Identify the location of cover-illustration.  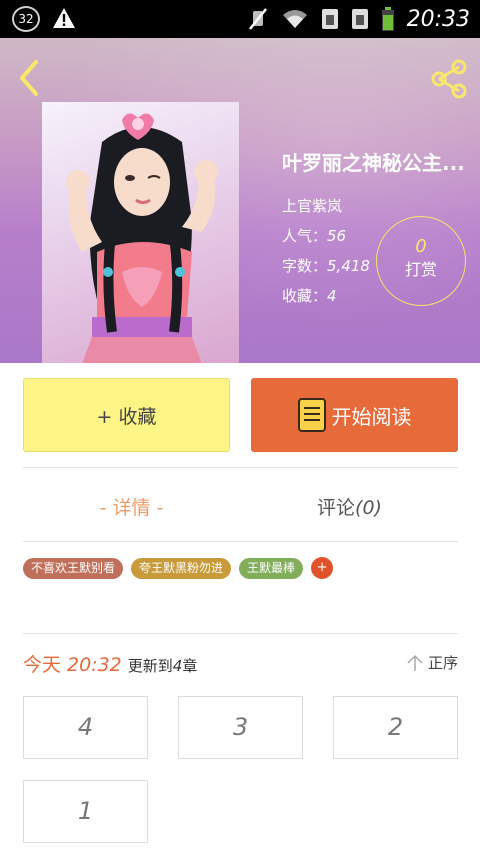
(142, 238).